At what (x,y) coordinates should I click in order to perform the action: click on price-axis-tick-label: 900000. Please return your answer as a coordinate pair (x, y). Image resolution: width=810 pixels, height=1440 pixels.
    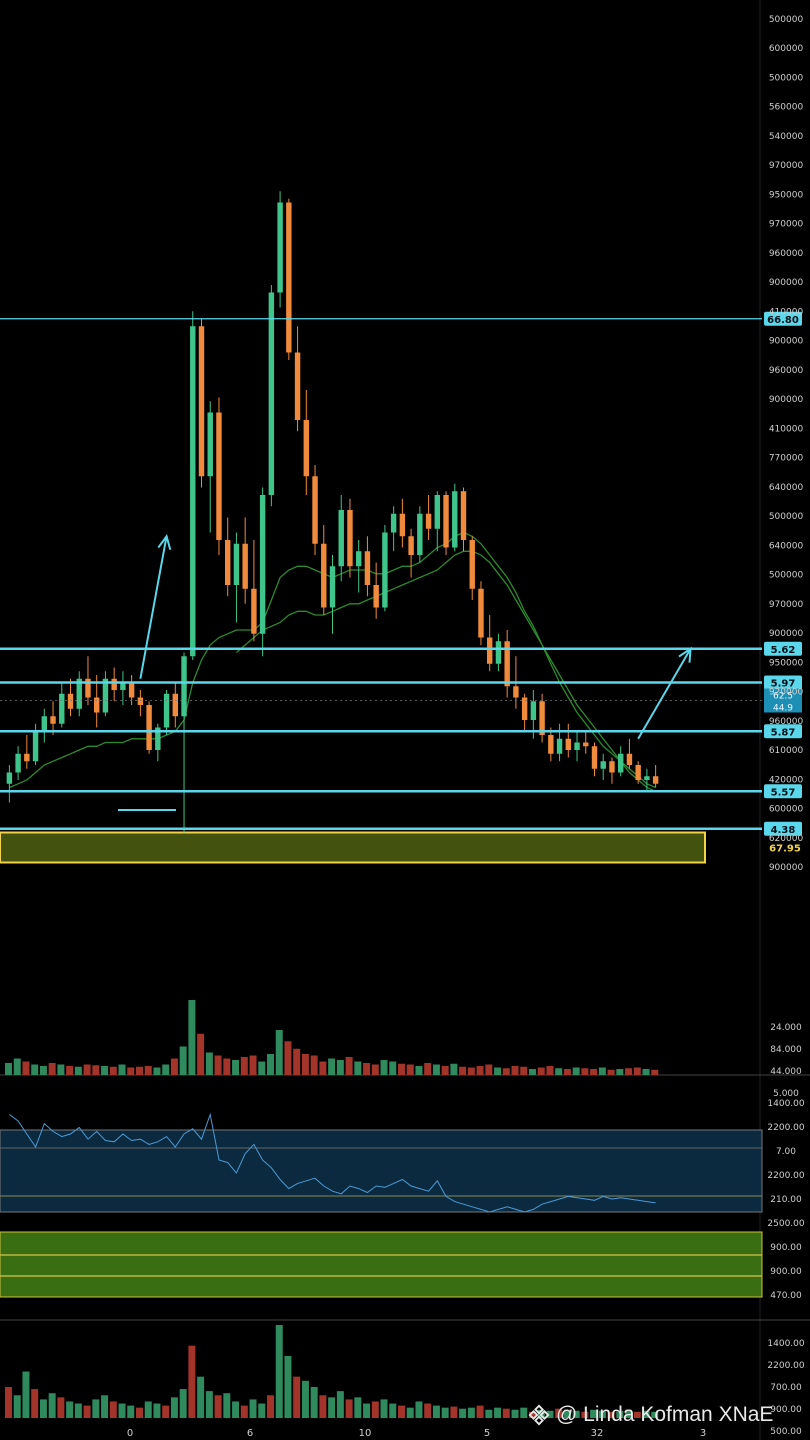
    Looking at the image, I should click on (786, 283).